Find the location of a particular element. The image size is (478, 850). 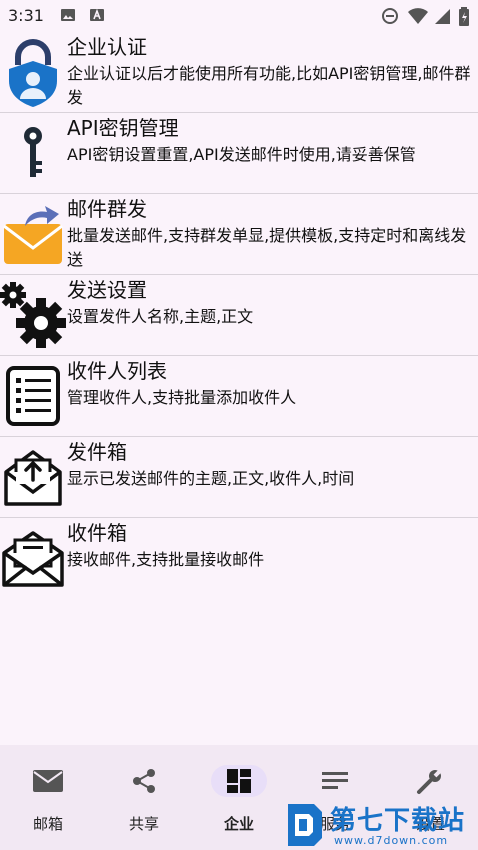

item-title: 发送设置 is located at coordinates (107, 290).